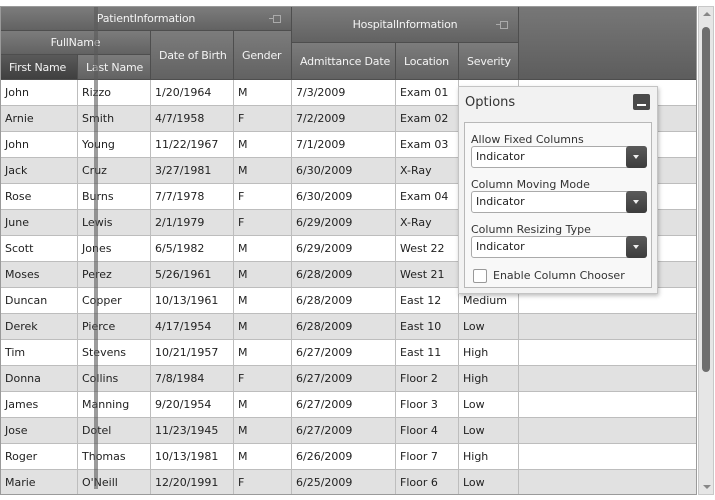 This screenshot has height=500, width=715. I want to click on cell-last-name: Pierce, so click(114, 326).